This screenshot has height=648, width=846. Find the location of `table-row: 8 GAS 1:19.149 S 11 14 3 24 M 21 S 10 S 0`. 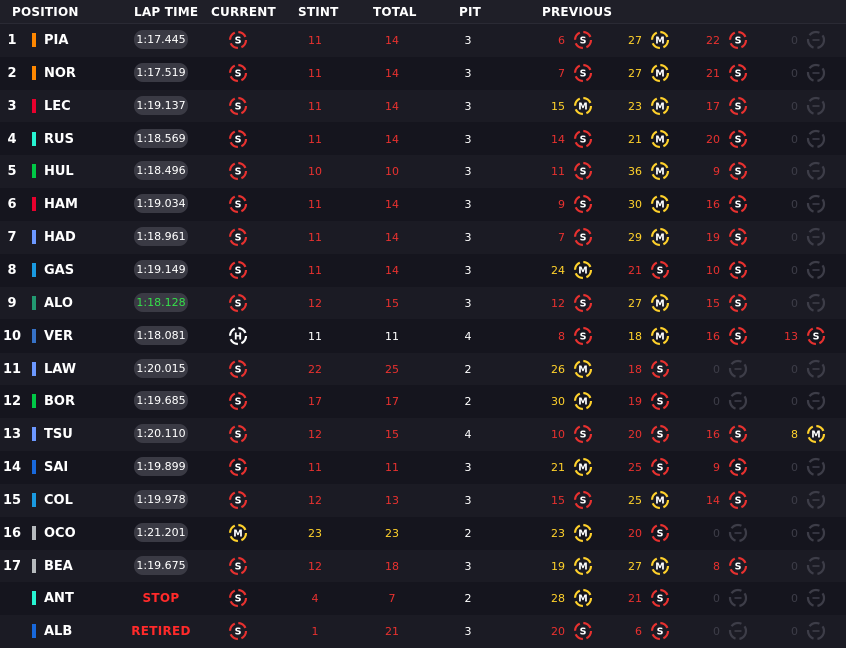

table-row: 8 GAS 1:19.149 S 11 14 3 24 M 21 S 10 S 0 is located at coordinates (423, 270).